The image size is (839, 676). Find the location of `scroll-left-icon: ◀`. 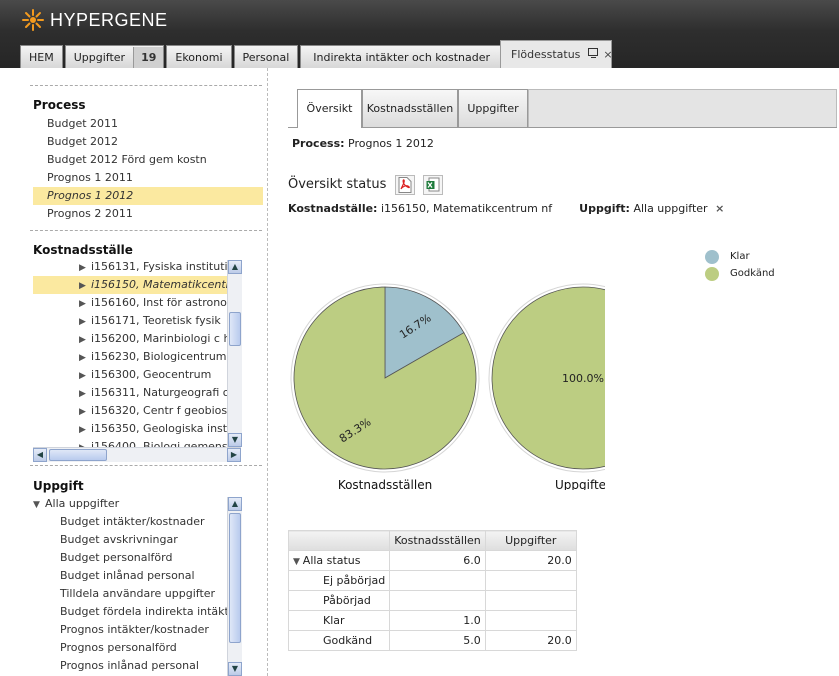

scroll-left-icon: ◀ is located at coordinates (40, 455).